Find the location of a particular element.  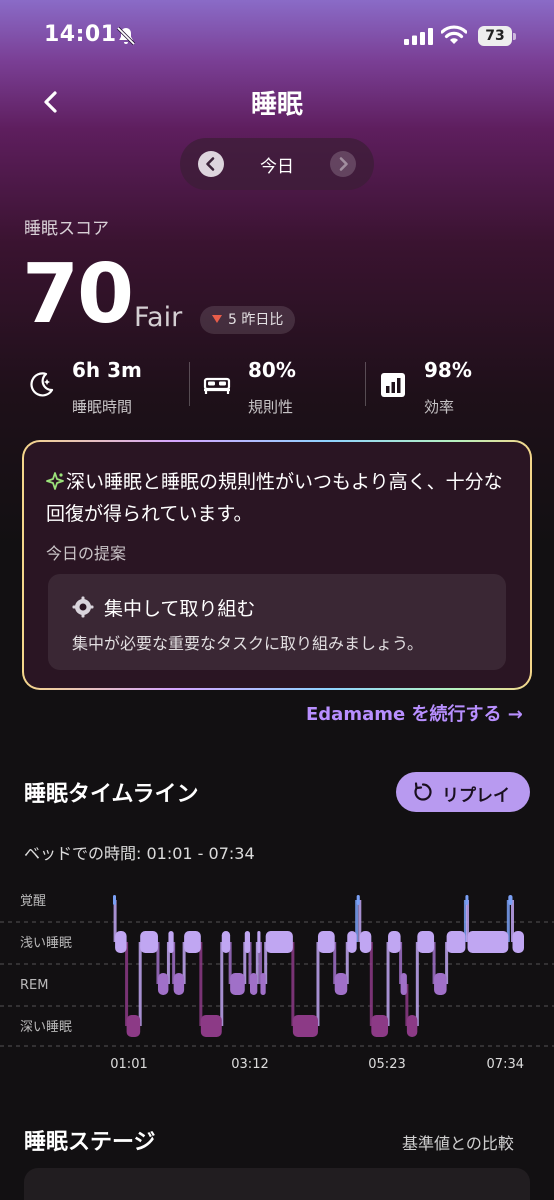

sleep-score-value: 70 is located at coordinates (78, 294).